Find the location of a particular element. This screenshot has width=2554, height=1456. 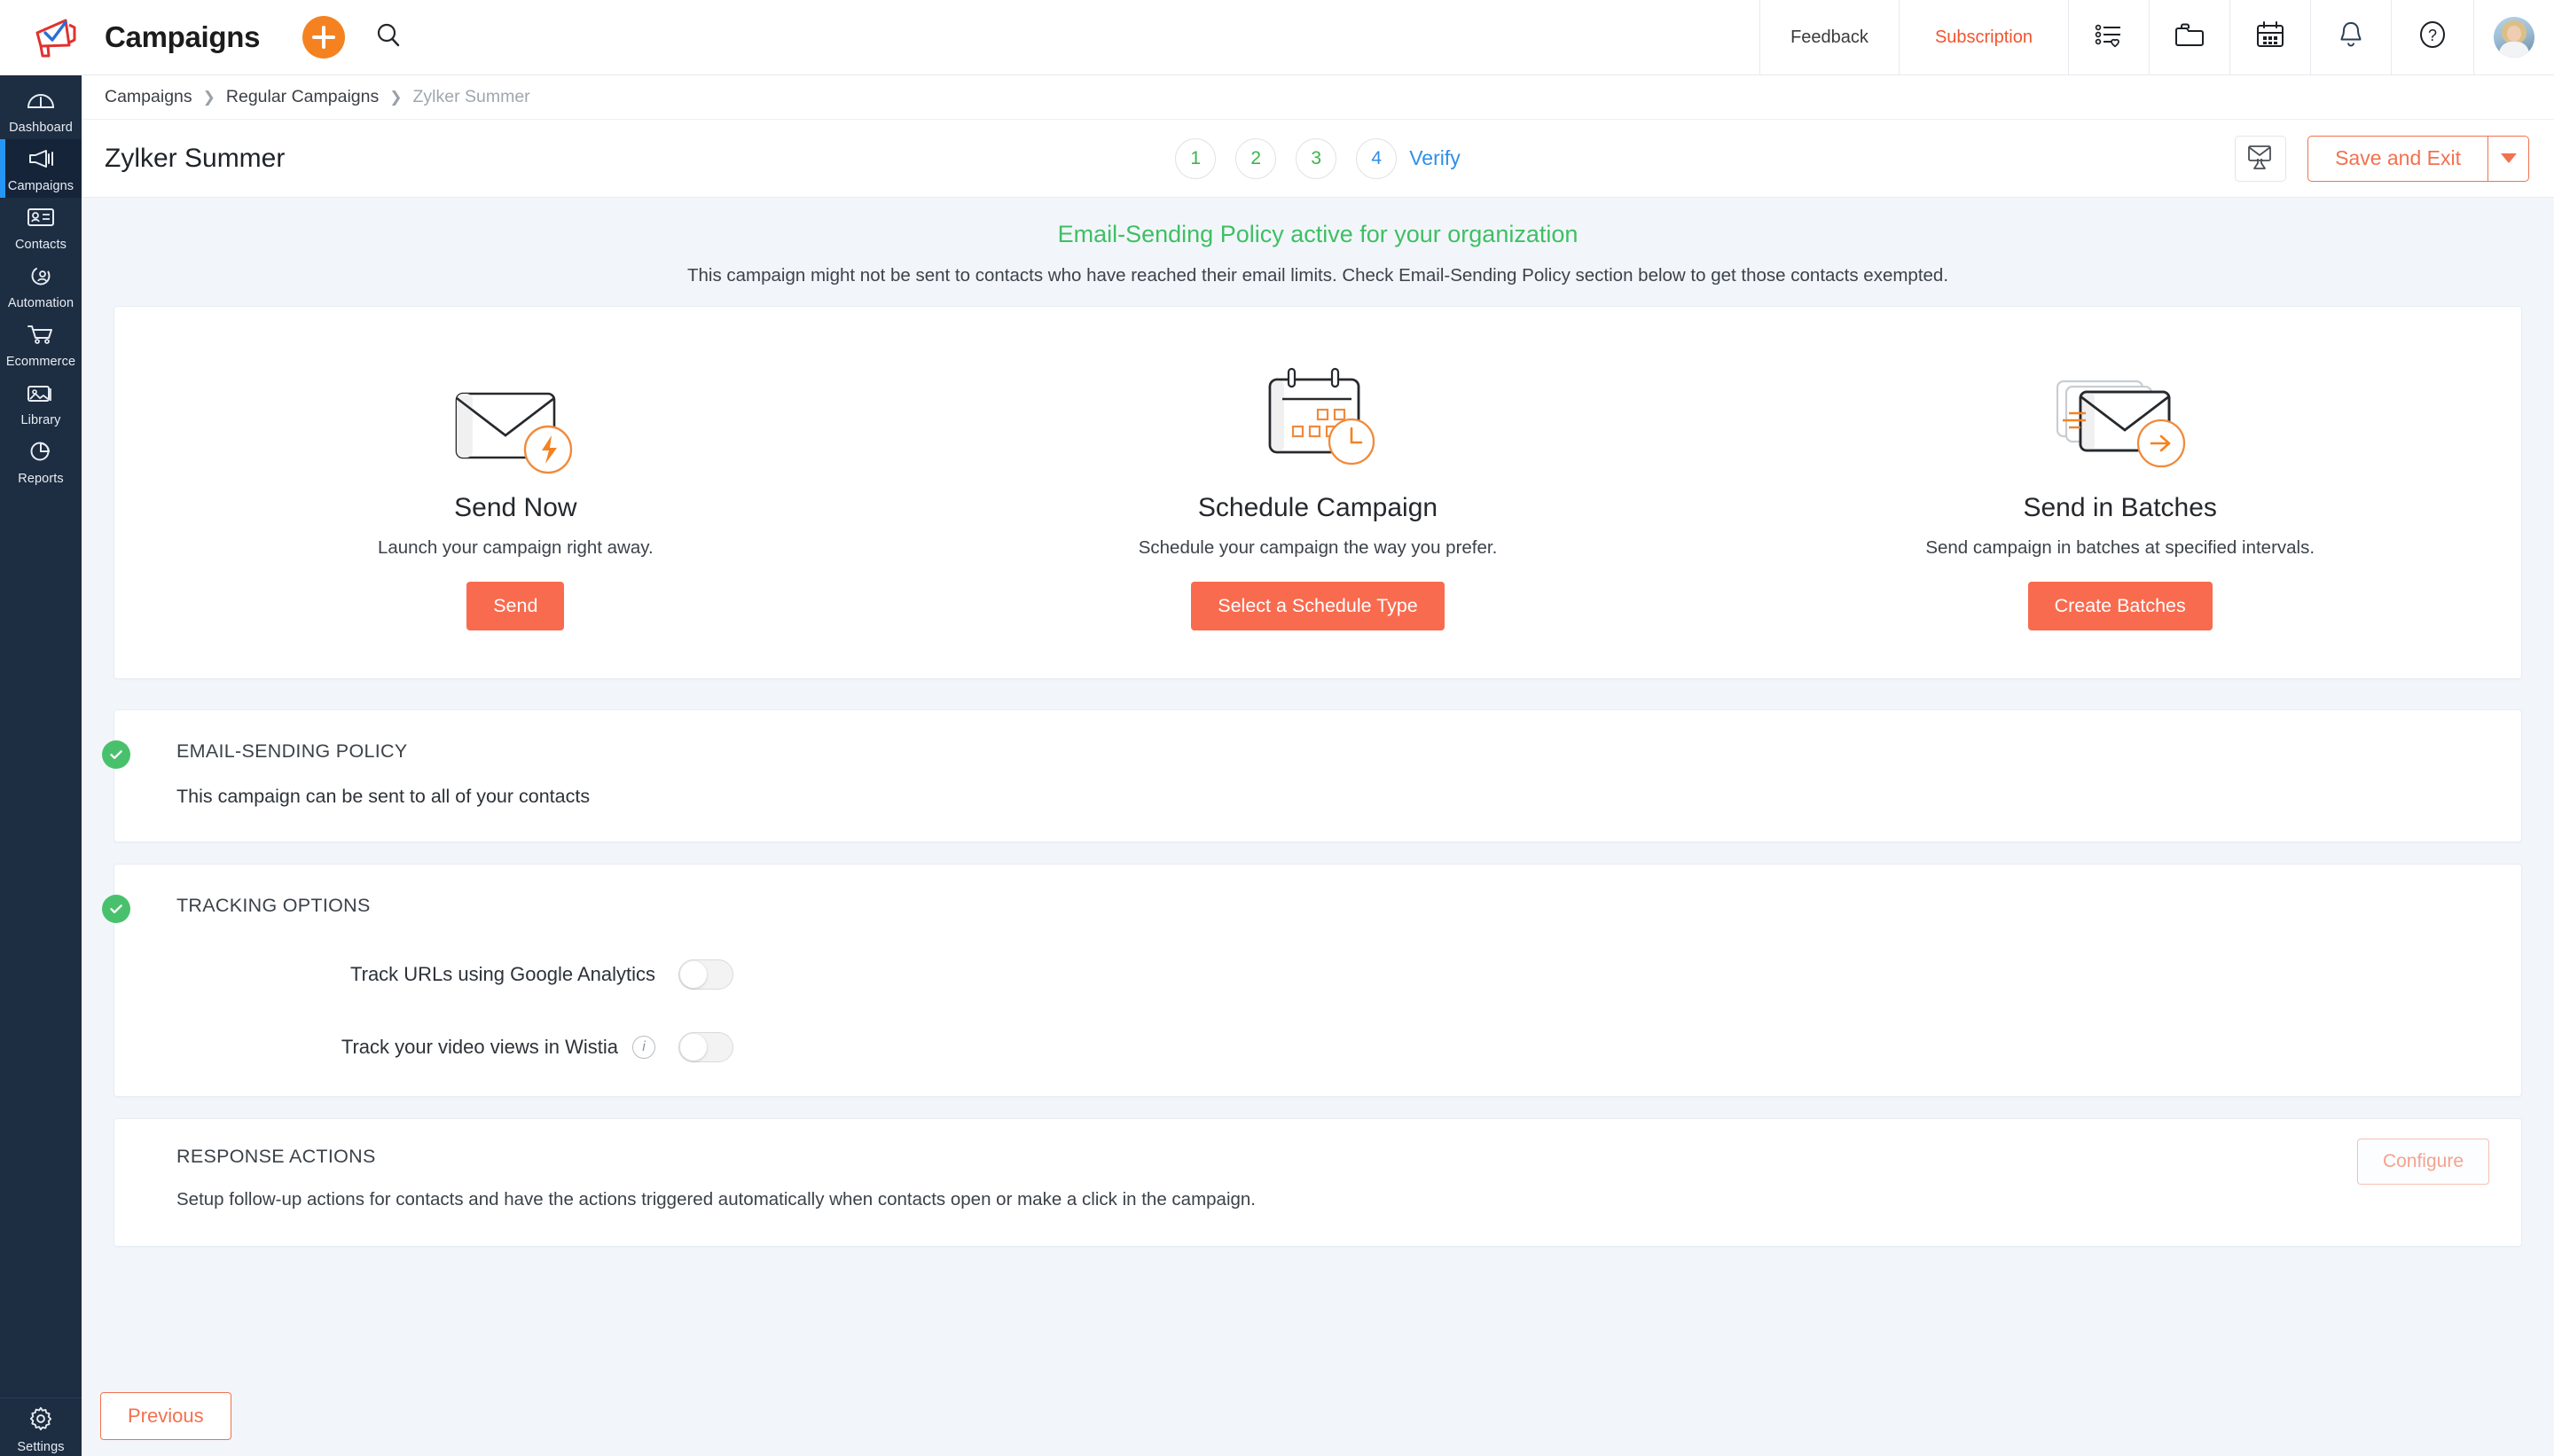

list-heart-icon-button is located at coordinates (2108, 37).